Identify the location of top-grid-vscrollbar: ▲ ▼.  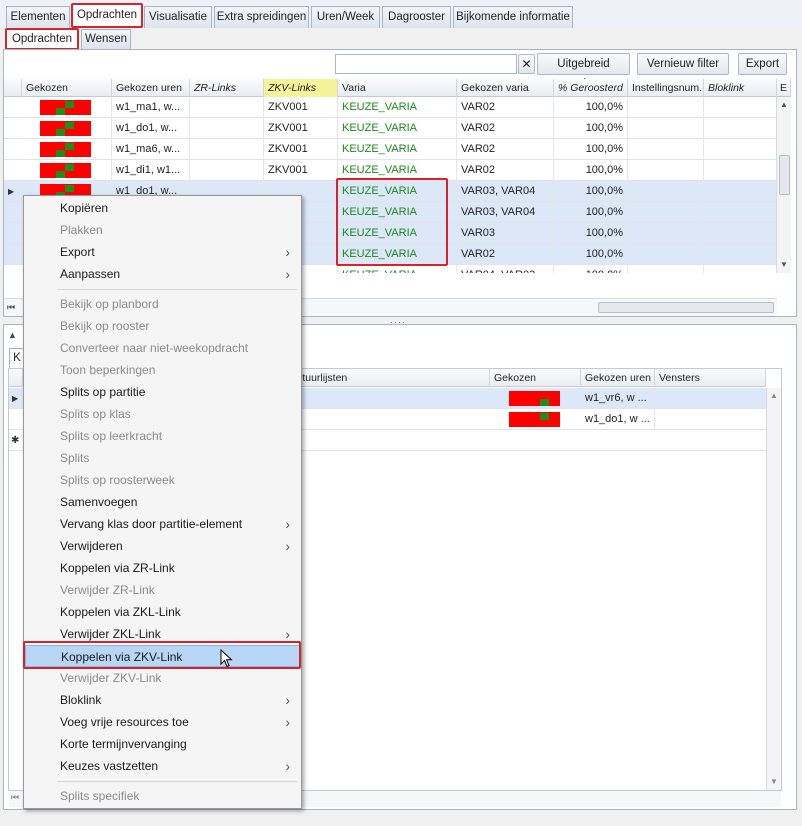
(783, 185).